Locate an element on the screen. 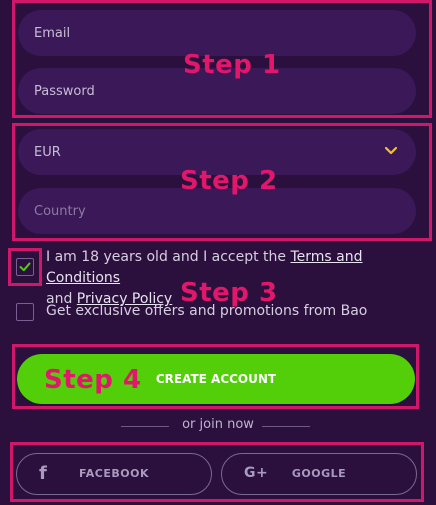  age-prefix: I am 18 years old and I accept the is located at coordinates (168, 257).